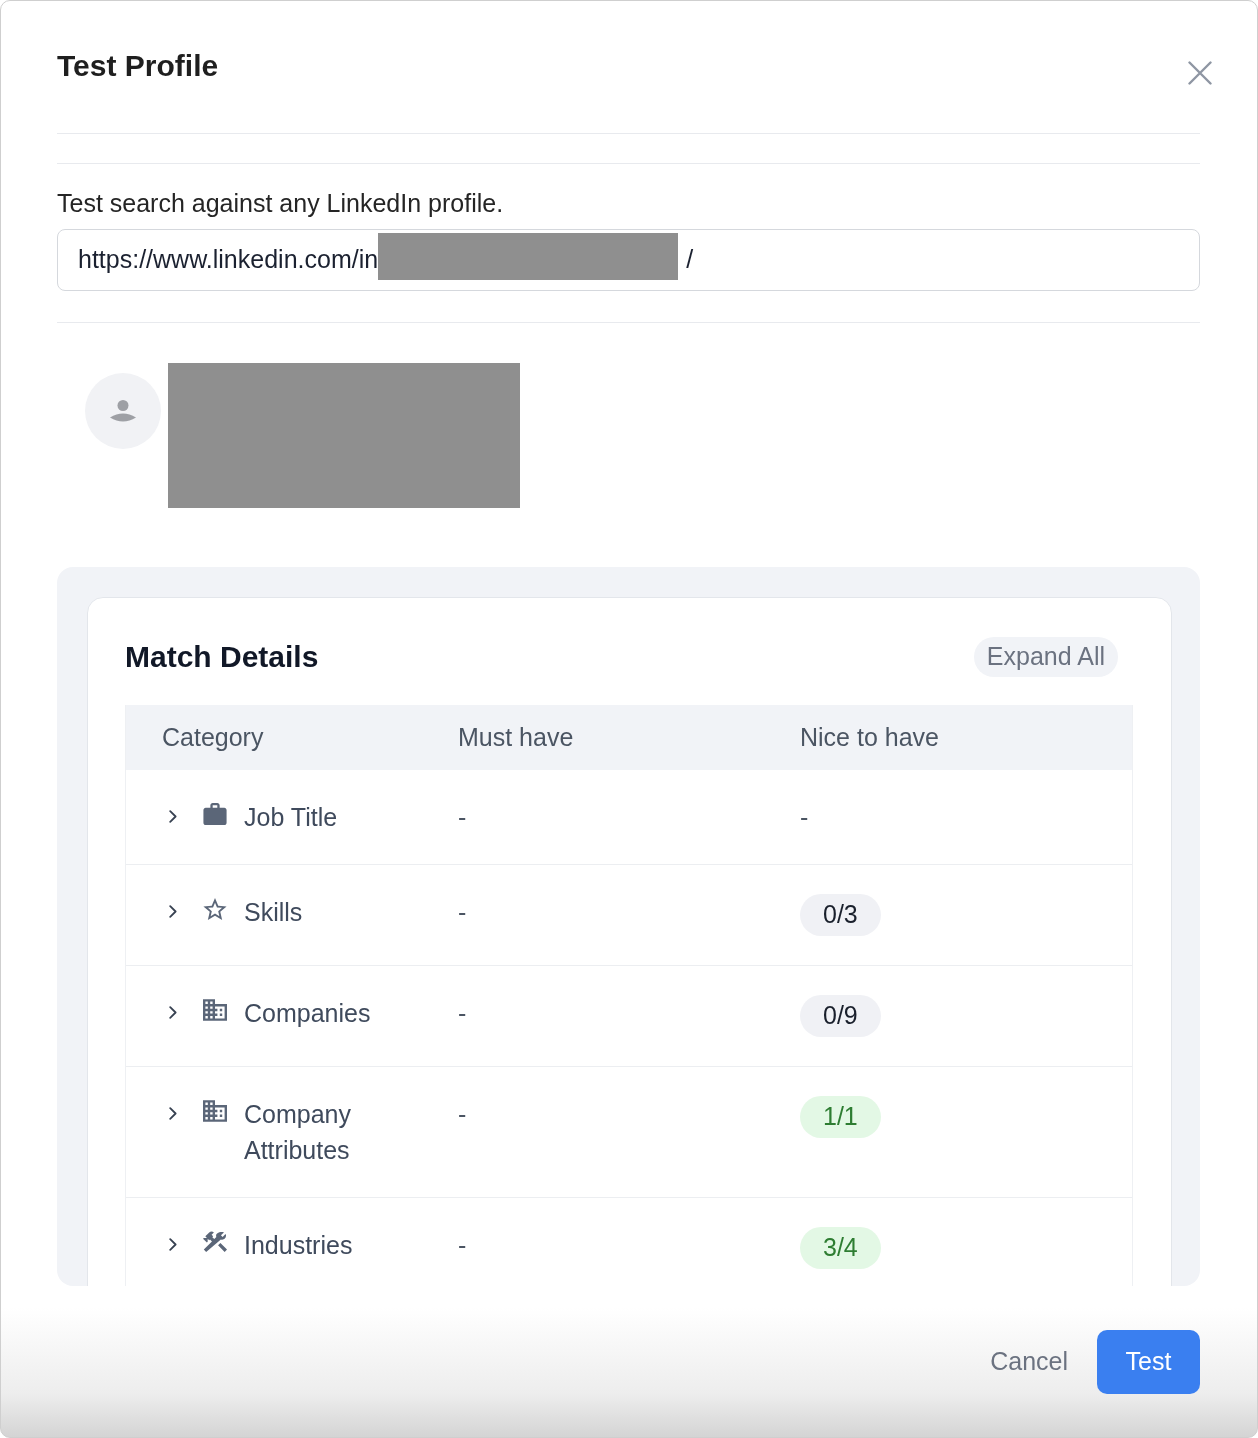 Image resolution: width=1258 pixels, height=1438 pixels. What do you see at coordinates (215, 909) in the screenshot?
I see `star-icon` at bounding box center [215, 909].